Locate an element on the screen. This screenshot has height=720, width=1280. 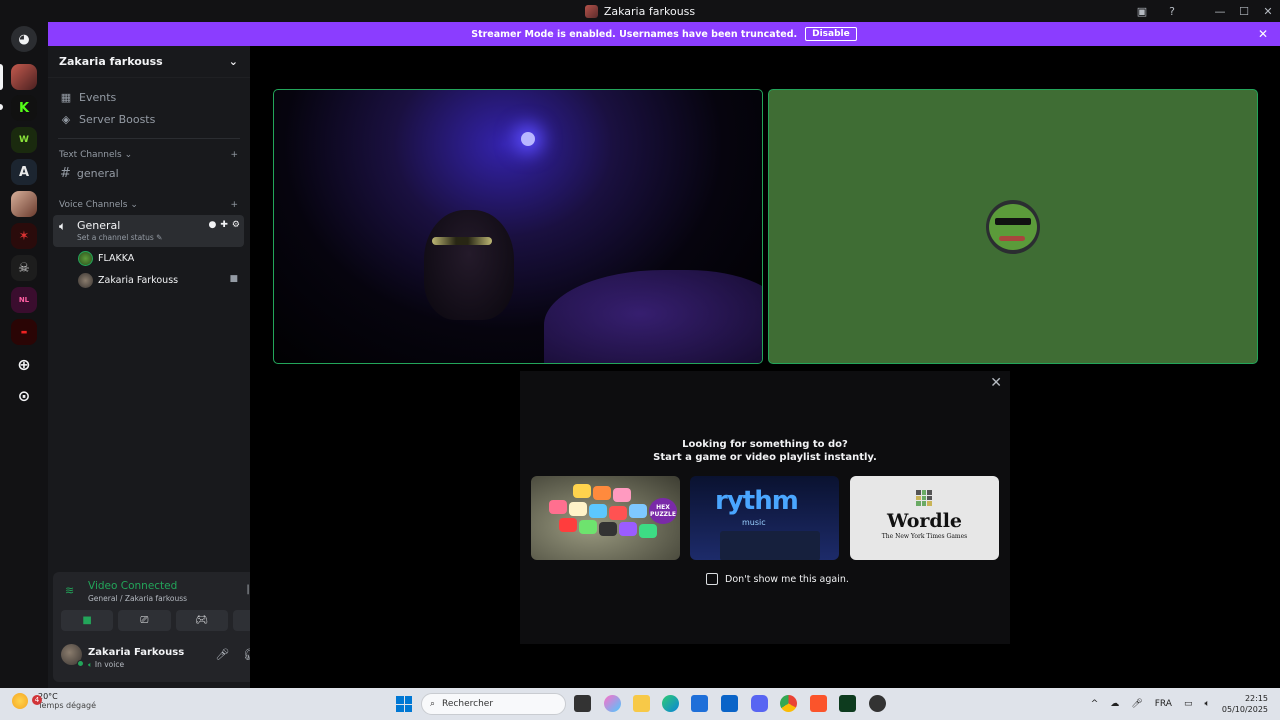
copilot-icon is located at coordinates (612, 703).